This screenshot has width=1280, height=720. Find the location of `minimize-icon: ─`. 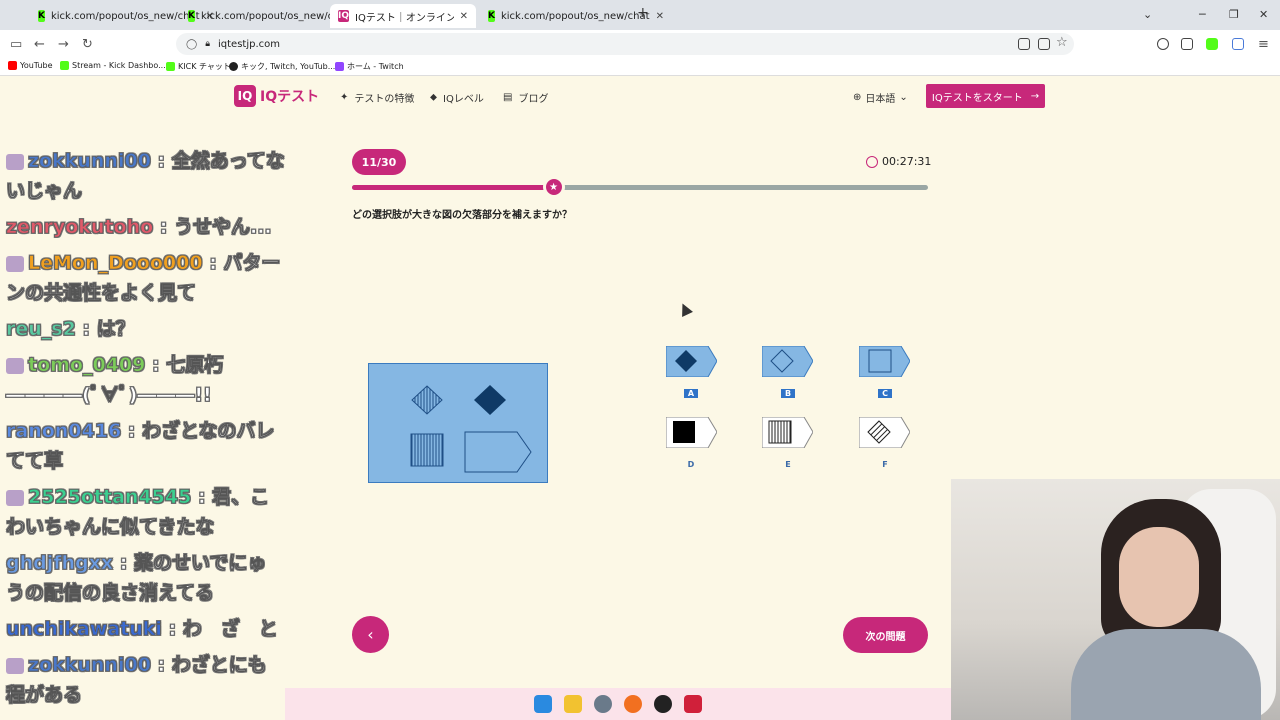

minimize-icon: ─ is located at coordinates (1202, 14).